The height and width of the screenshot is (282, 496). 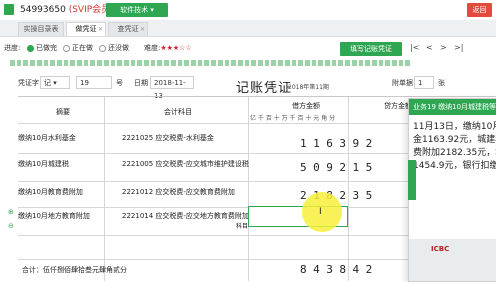 I want to click on legend-doing-label: 正在做, so click(x=82, y=48).